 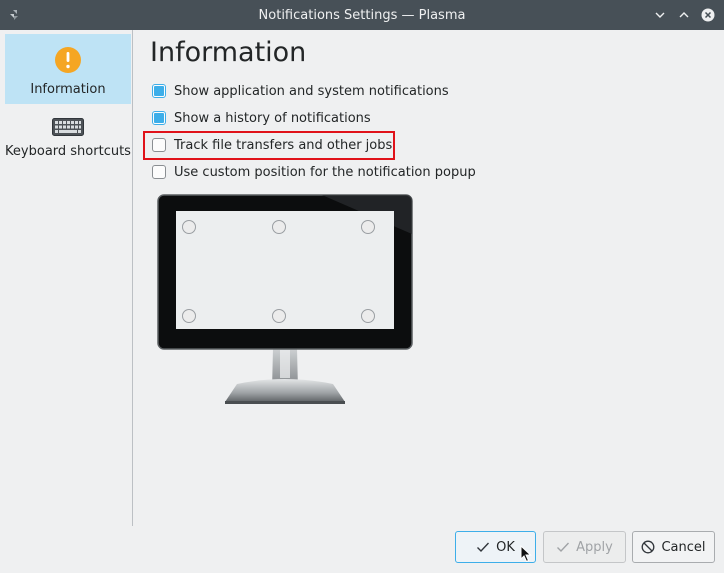 I want to click on mouse-cursor-icon, so click(x=526, y=554).